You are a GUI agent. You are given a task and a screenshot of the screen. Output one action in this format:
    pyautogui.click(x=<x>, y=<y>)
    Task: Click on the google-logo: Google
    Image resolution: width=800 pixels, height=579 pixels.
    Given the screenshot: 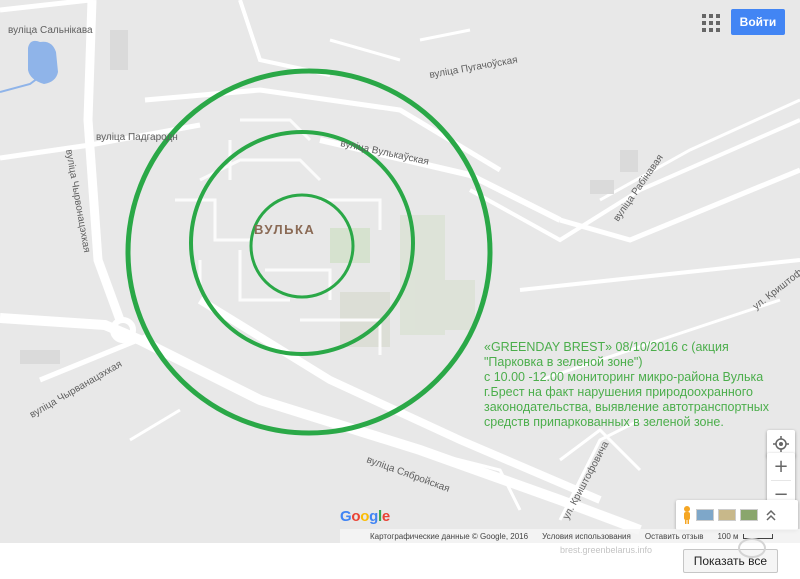 What is the action you would take?
    pyautogui.click(x=365, y=516)
    